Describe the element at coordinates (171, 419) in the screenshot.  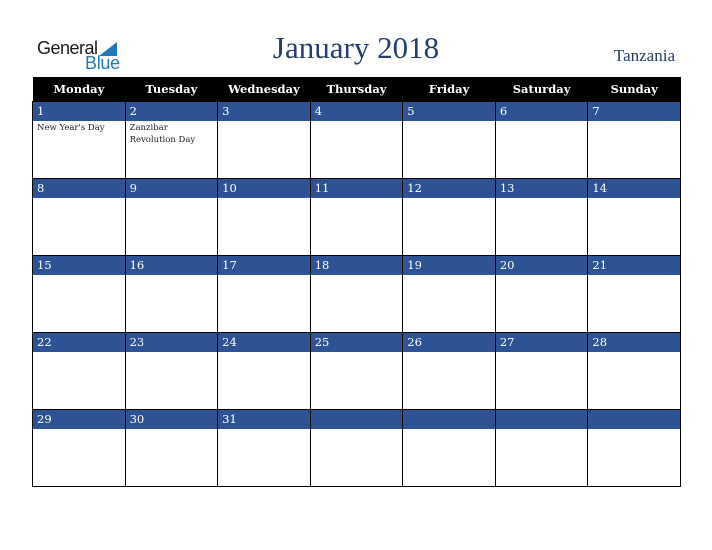
I see `day-number: 30` at that location.